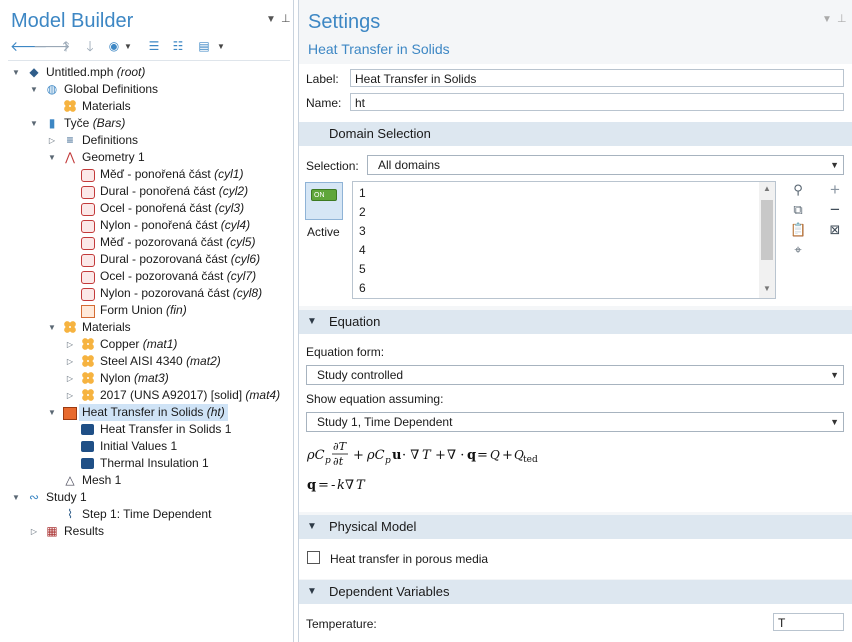 This screenshot has width=852, height=642. Describe the element at coordinates (148, 446) in the screenshot. I see `tree-node: Initial Values 1` at that location.